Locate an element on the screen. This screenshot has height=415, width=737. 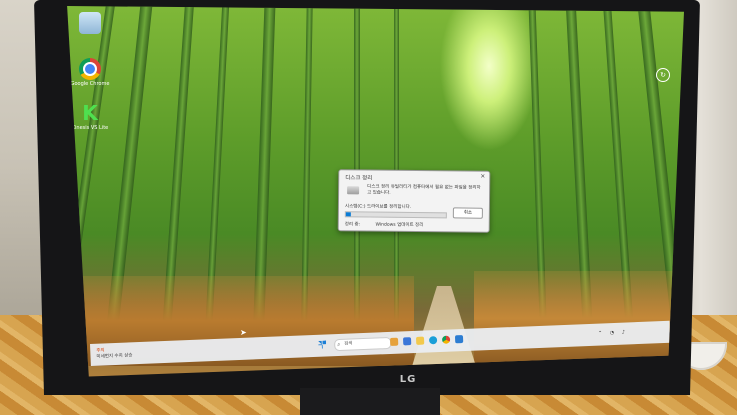
desktop-icon-recycle-bin is located at coordinates (90, 23).